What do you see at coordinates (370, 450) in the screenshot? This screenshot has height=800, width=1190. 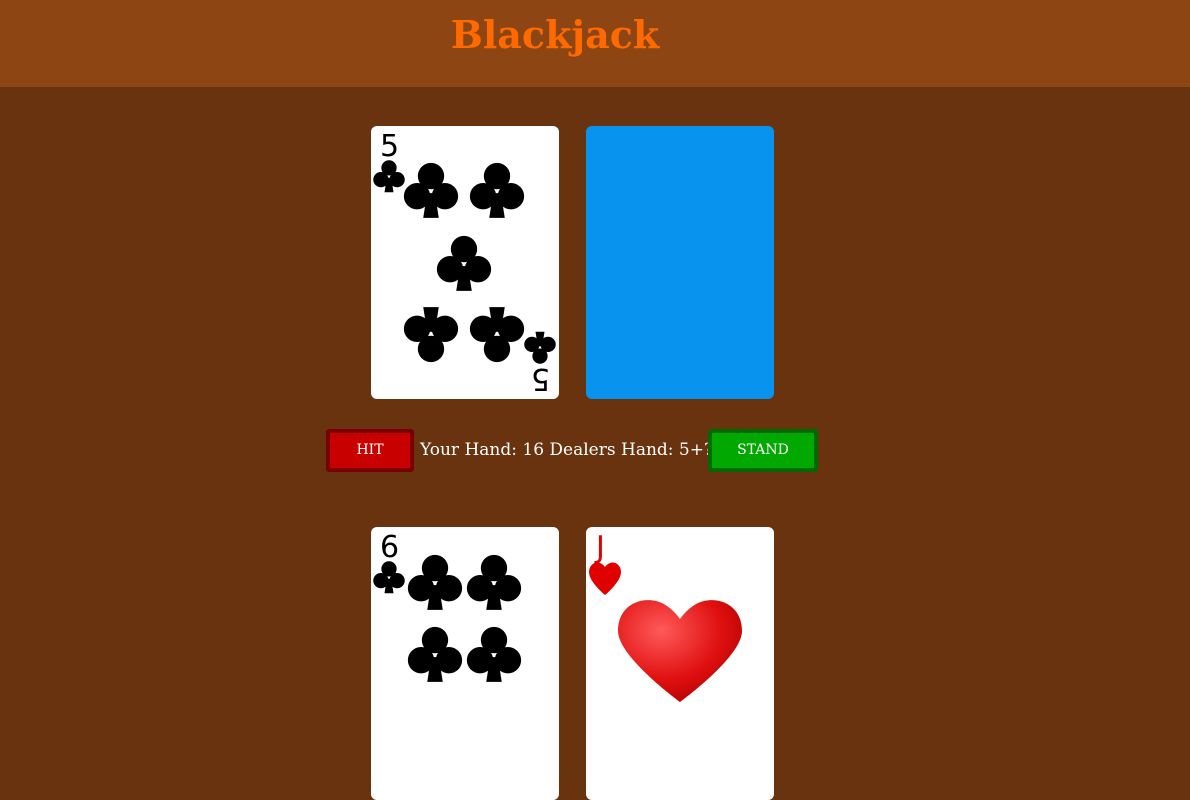 I see `hit-button: HIT` at bounding box center [370, 450].